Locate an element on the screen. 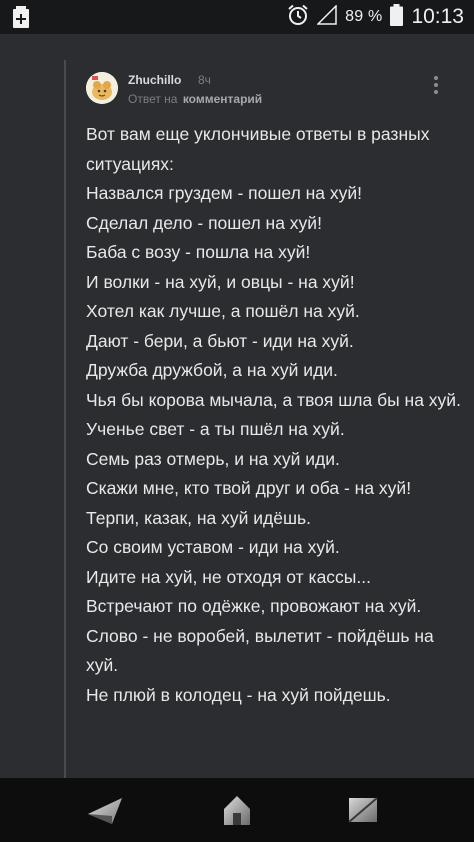  reply-prefix: Ответ на is located at coordinates (153, 99).